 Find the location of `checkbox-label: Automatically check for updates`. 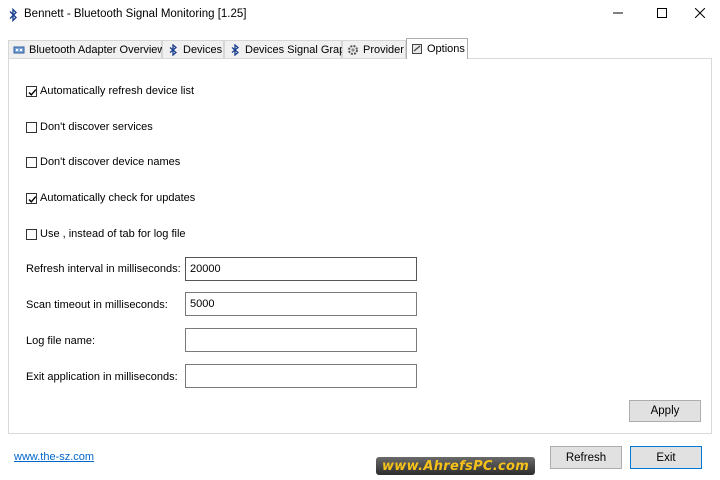

checkbox-label: Automatically check for updates is located at coordinates (118, 198).